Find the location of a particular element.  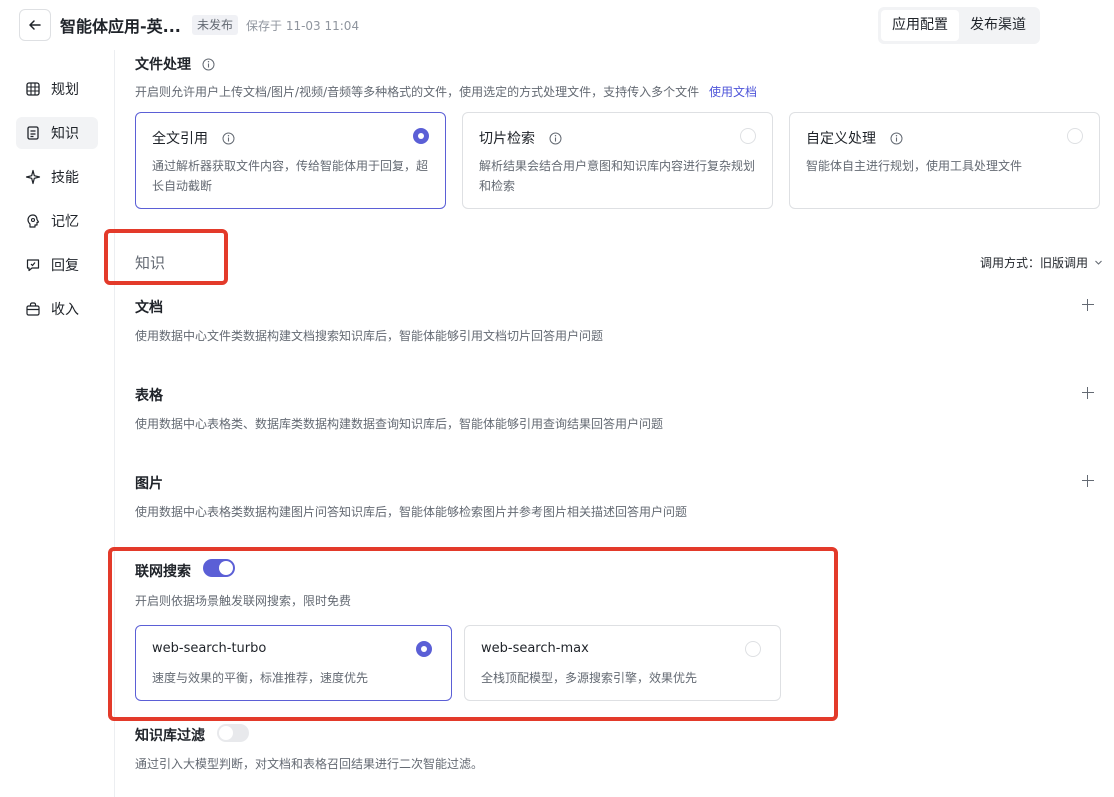

sidebar-item-label: 规划 is located at coordinates (65, 90).